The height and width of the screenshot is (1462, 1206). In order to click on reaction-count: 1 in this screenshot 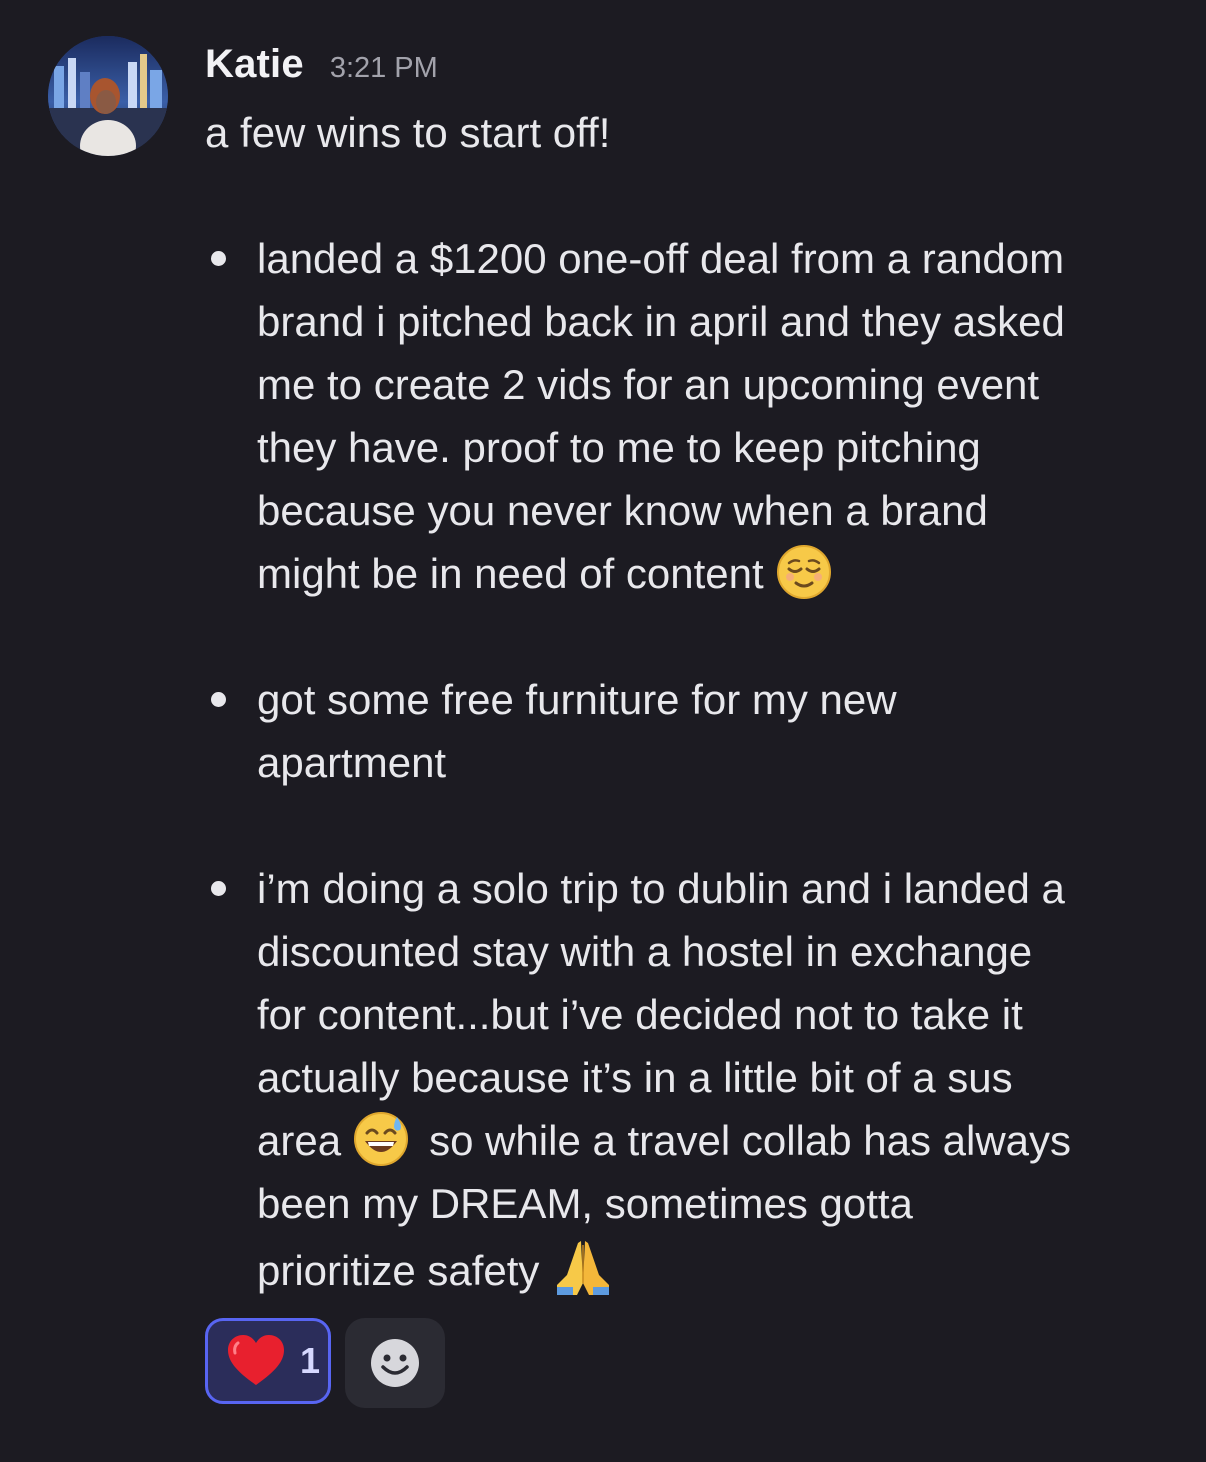, I will do `click(310, 1360)`.